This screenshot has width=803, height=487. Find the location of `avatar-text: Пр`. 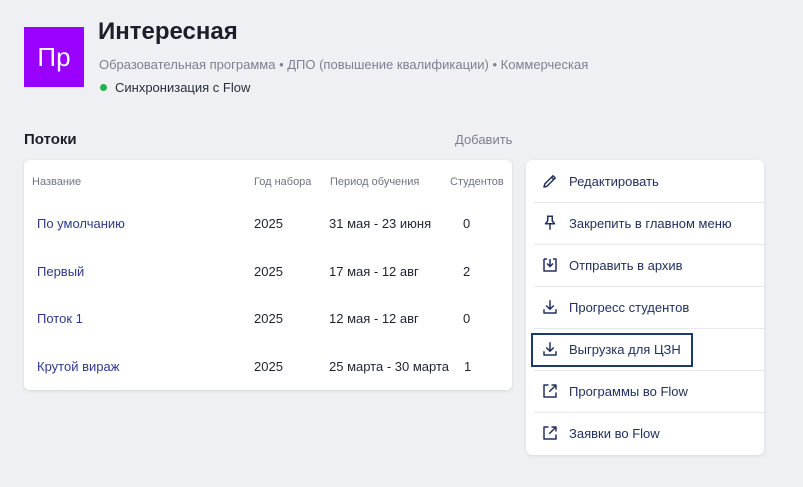

avatar-text: Пр is located at coordinates (54, 56).